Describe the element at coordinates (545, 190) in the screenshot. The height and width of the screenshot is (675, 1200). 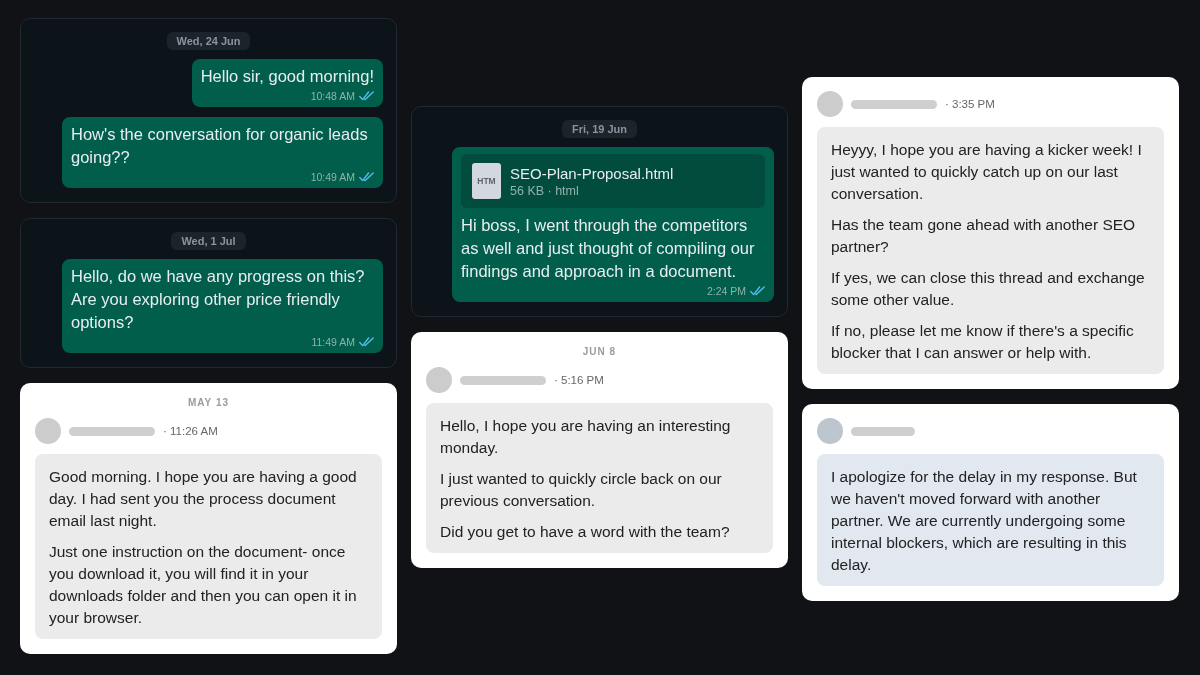
I see `file-meta: 56 KB · html` at that location.